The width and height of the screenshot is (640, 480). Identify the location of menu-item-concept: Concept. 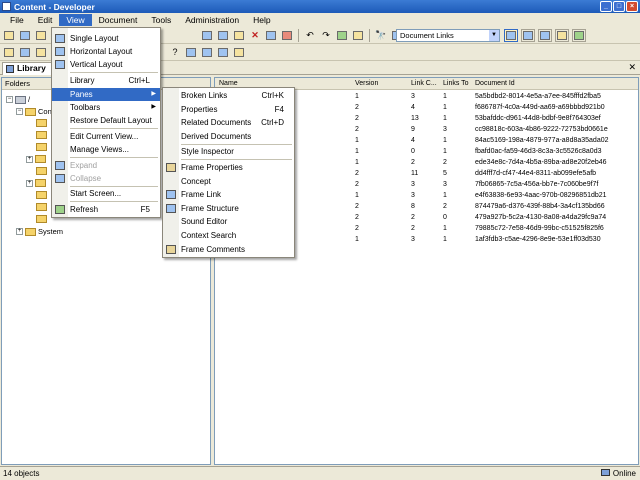
(228, 181).